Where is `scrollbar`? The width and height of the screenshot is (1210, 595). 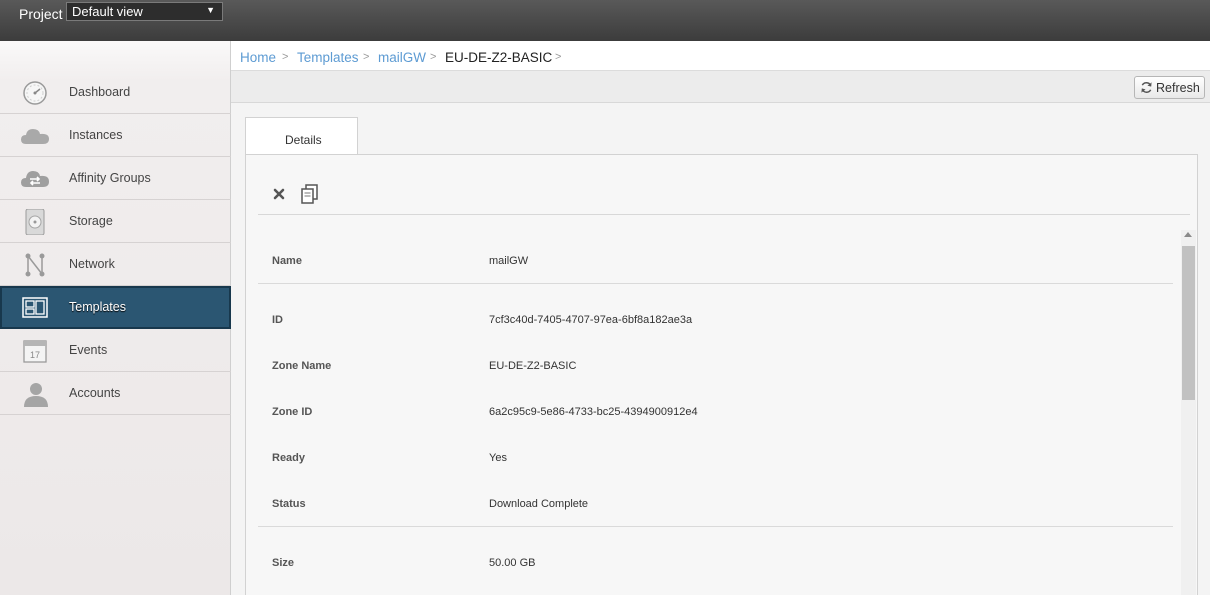 scrollbar is located at coordinates (1188, 412).